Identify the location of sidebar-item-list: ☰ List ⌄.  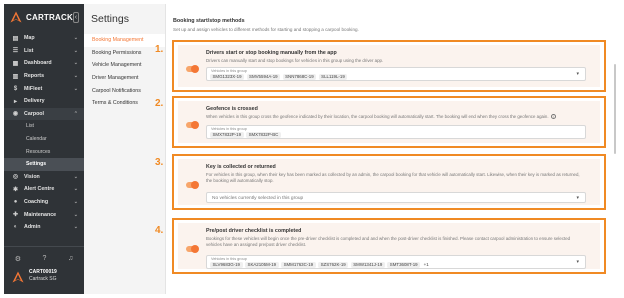
(44, 51).